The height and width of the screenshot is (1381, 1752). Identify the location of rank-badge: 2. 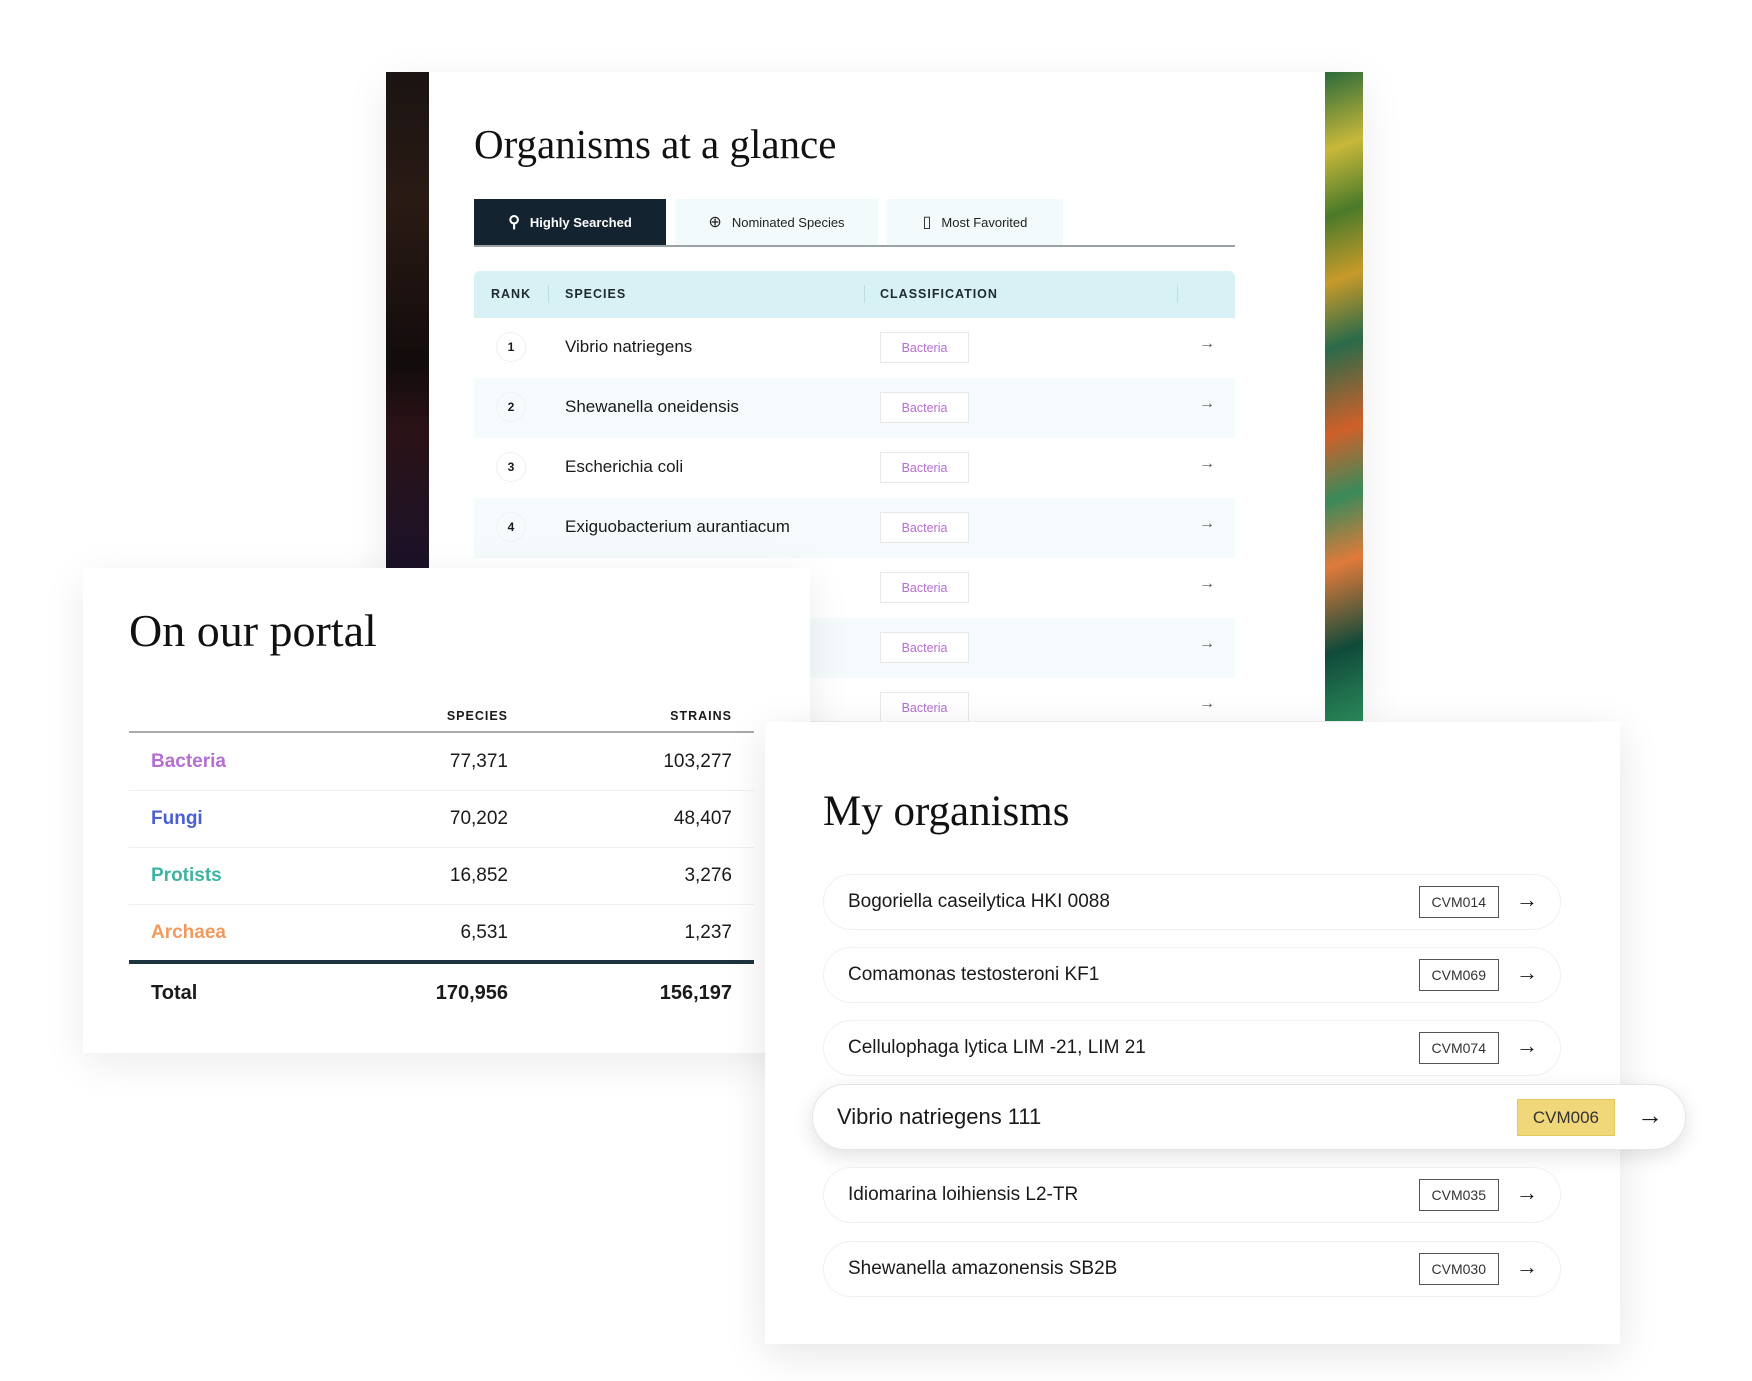
(511, 407).